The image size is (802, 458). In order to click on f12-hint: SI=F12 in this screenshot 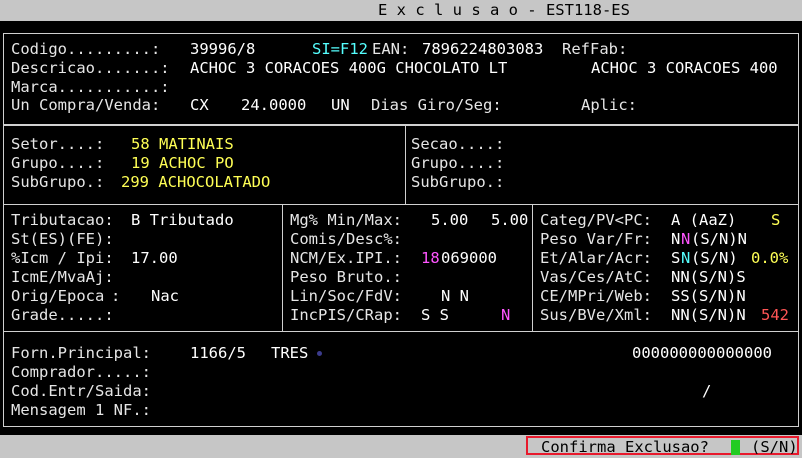, I will do `click(340, 49)`.